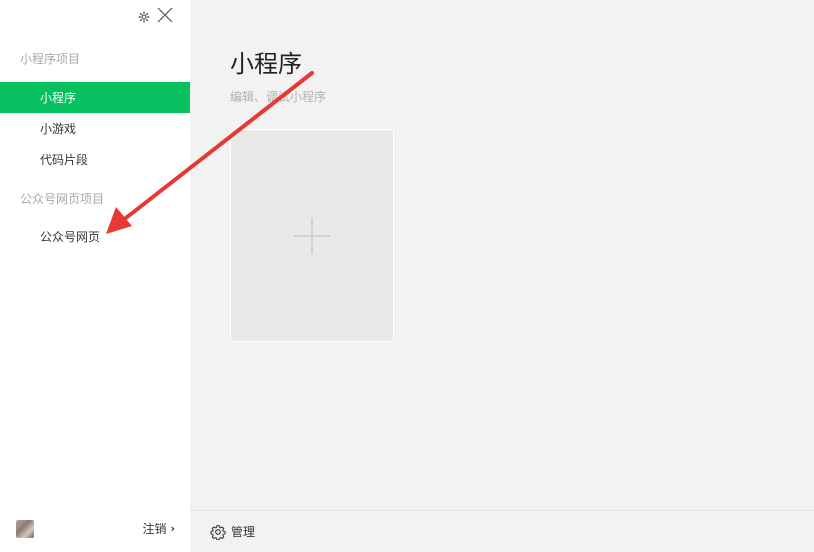 The image size is (814, 552). Describe the element at coordinates (58, 129) in the screenshot. I see `sidebar-item-label: 小游戏` at that location.